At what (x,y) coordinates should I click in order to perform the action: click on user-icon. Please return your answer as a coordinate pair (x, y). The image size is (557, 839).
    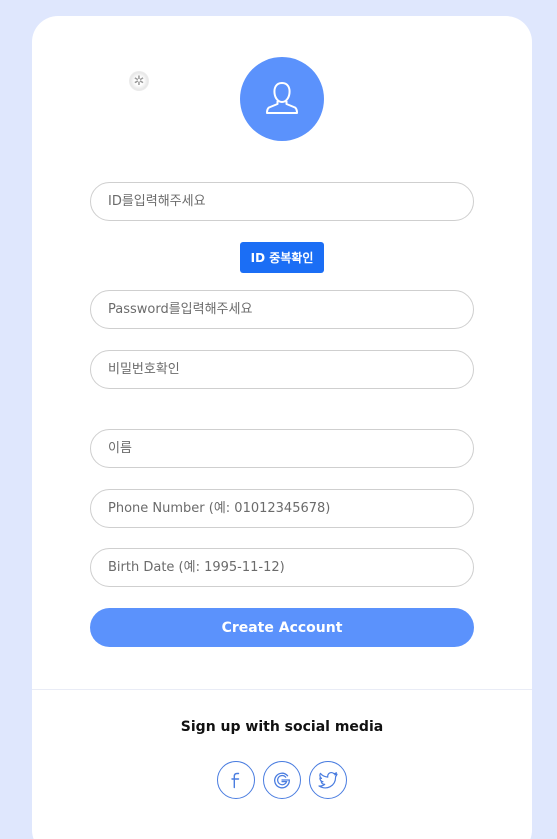
    Looking at the image, I should click on (282, 97).